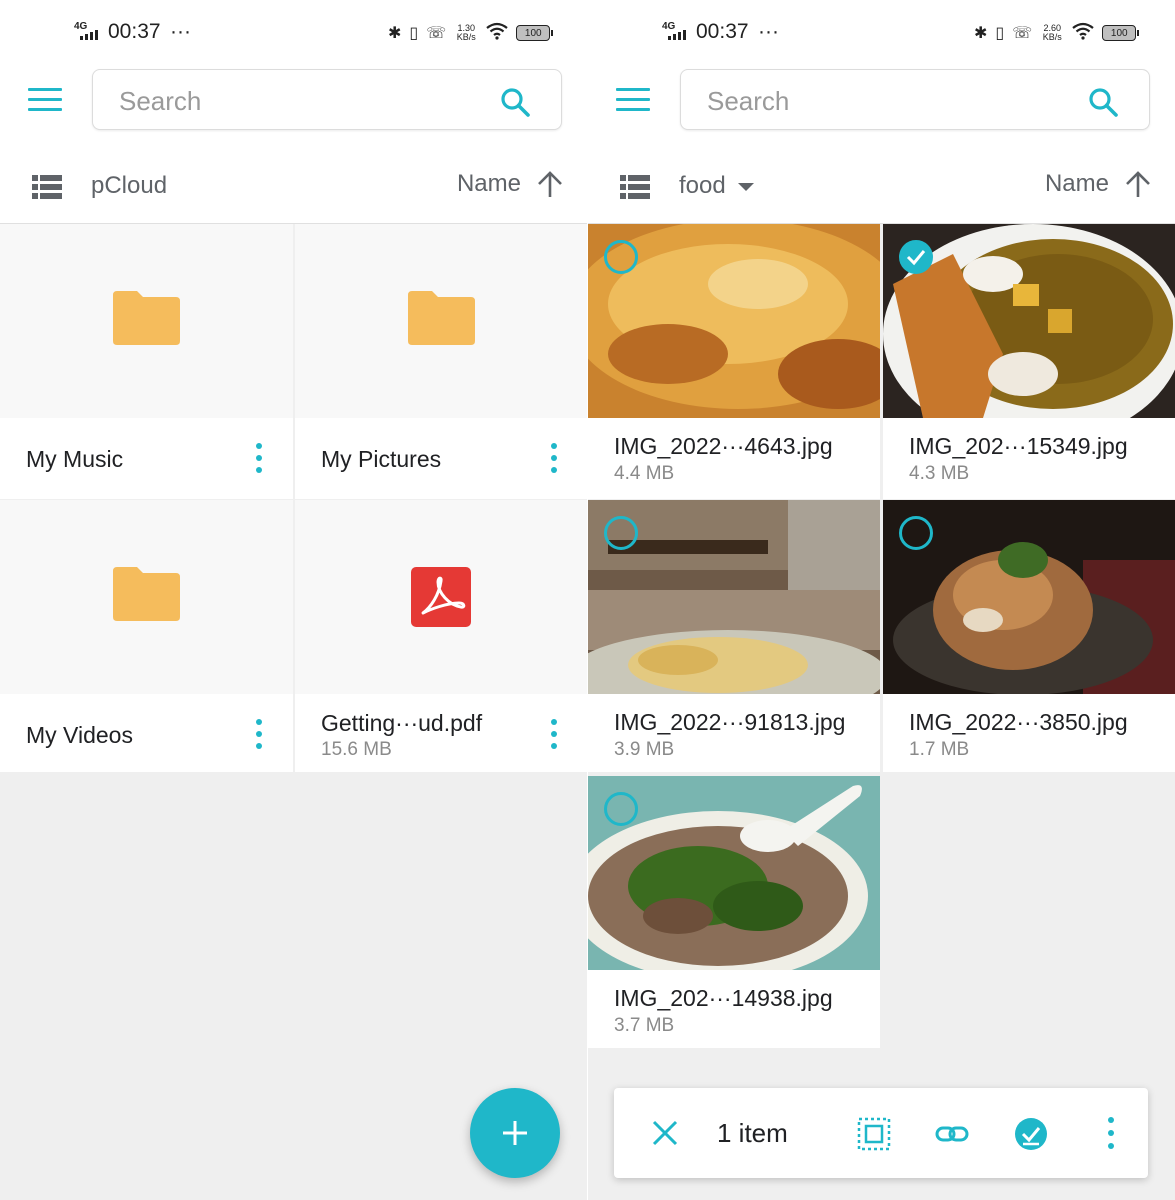 The image size is (1175, 1200). I want to click on breadcrumb: pCloud, so click(129, 186).